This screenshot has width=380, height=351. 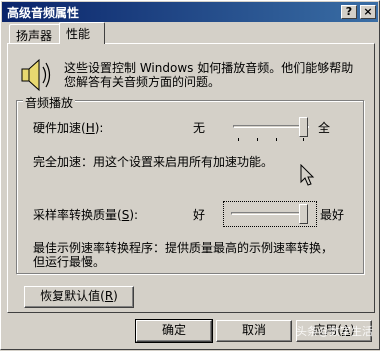 I want to click on sample-rate-thumb, so click(x=303, y=214).